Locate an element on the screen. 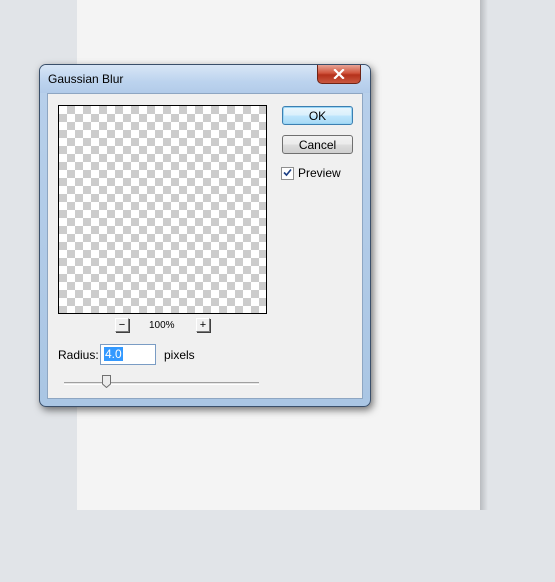 The width and height of the screenshot is (555, 582). checkmark-icon is located at coordinates (287, 173).